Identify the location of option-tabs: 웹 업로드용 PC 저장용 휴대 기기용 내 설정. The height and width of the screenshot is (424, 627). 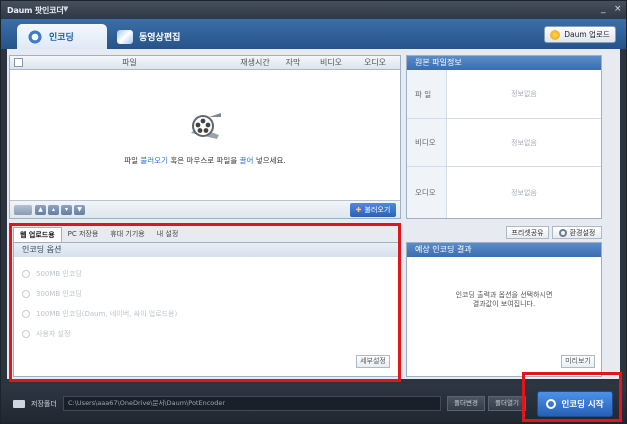
(98, 234).